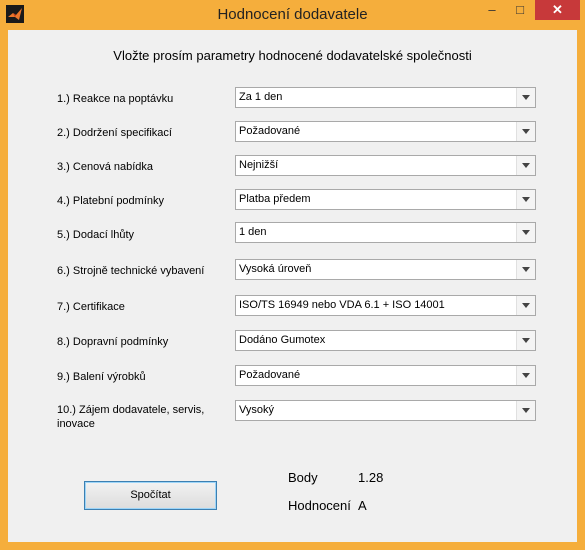 The height and width of the screenshot is (550, 585). What do you see at coordinates (275, 269) in the screenshot?
I see `select-value: Vysoká úroveň` at bounding box center [275, 269].